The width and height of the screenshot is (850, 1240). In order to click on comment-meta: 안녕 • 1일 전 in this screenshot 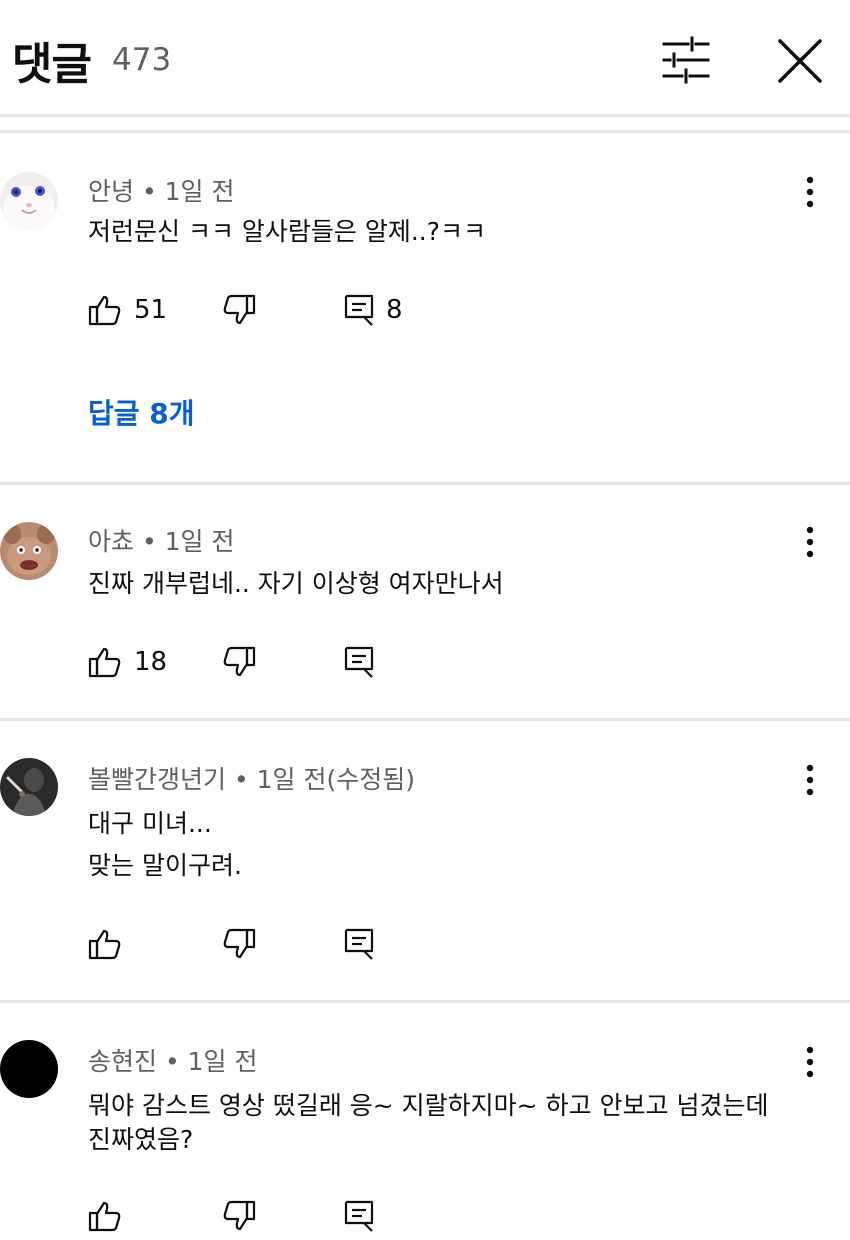, I will do `click(161, 191)`.